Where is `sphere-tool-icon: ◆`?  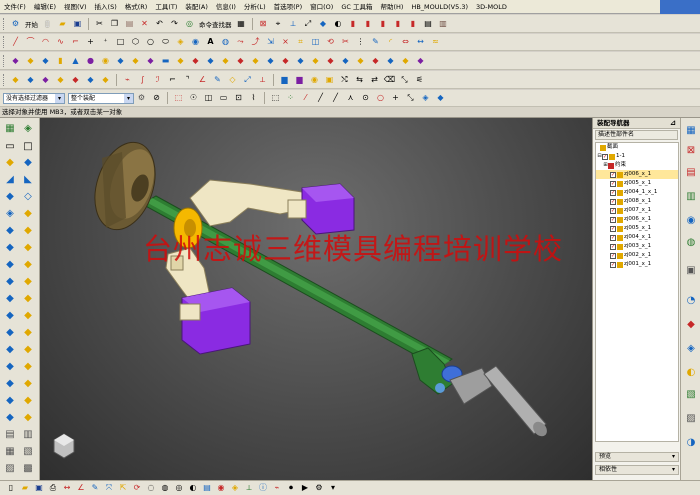
sphere-tool-icon: ◆ is located at coordinates (28, 248).